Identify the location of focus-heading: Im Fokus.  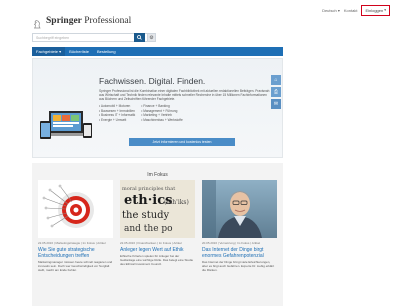
(157, 175).